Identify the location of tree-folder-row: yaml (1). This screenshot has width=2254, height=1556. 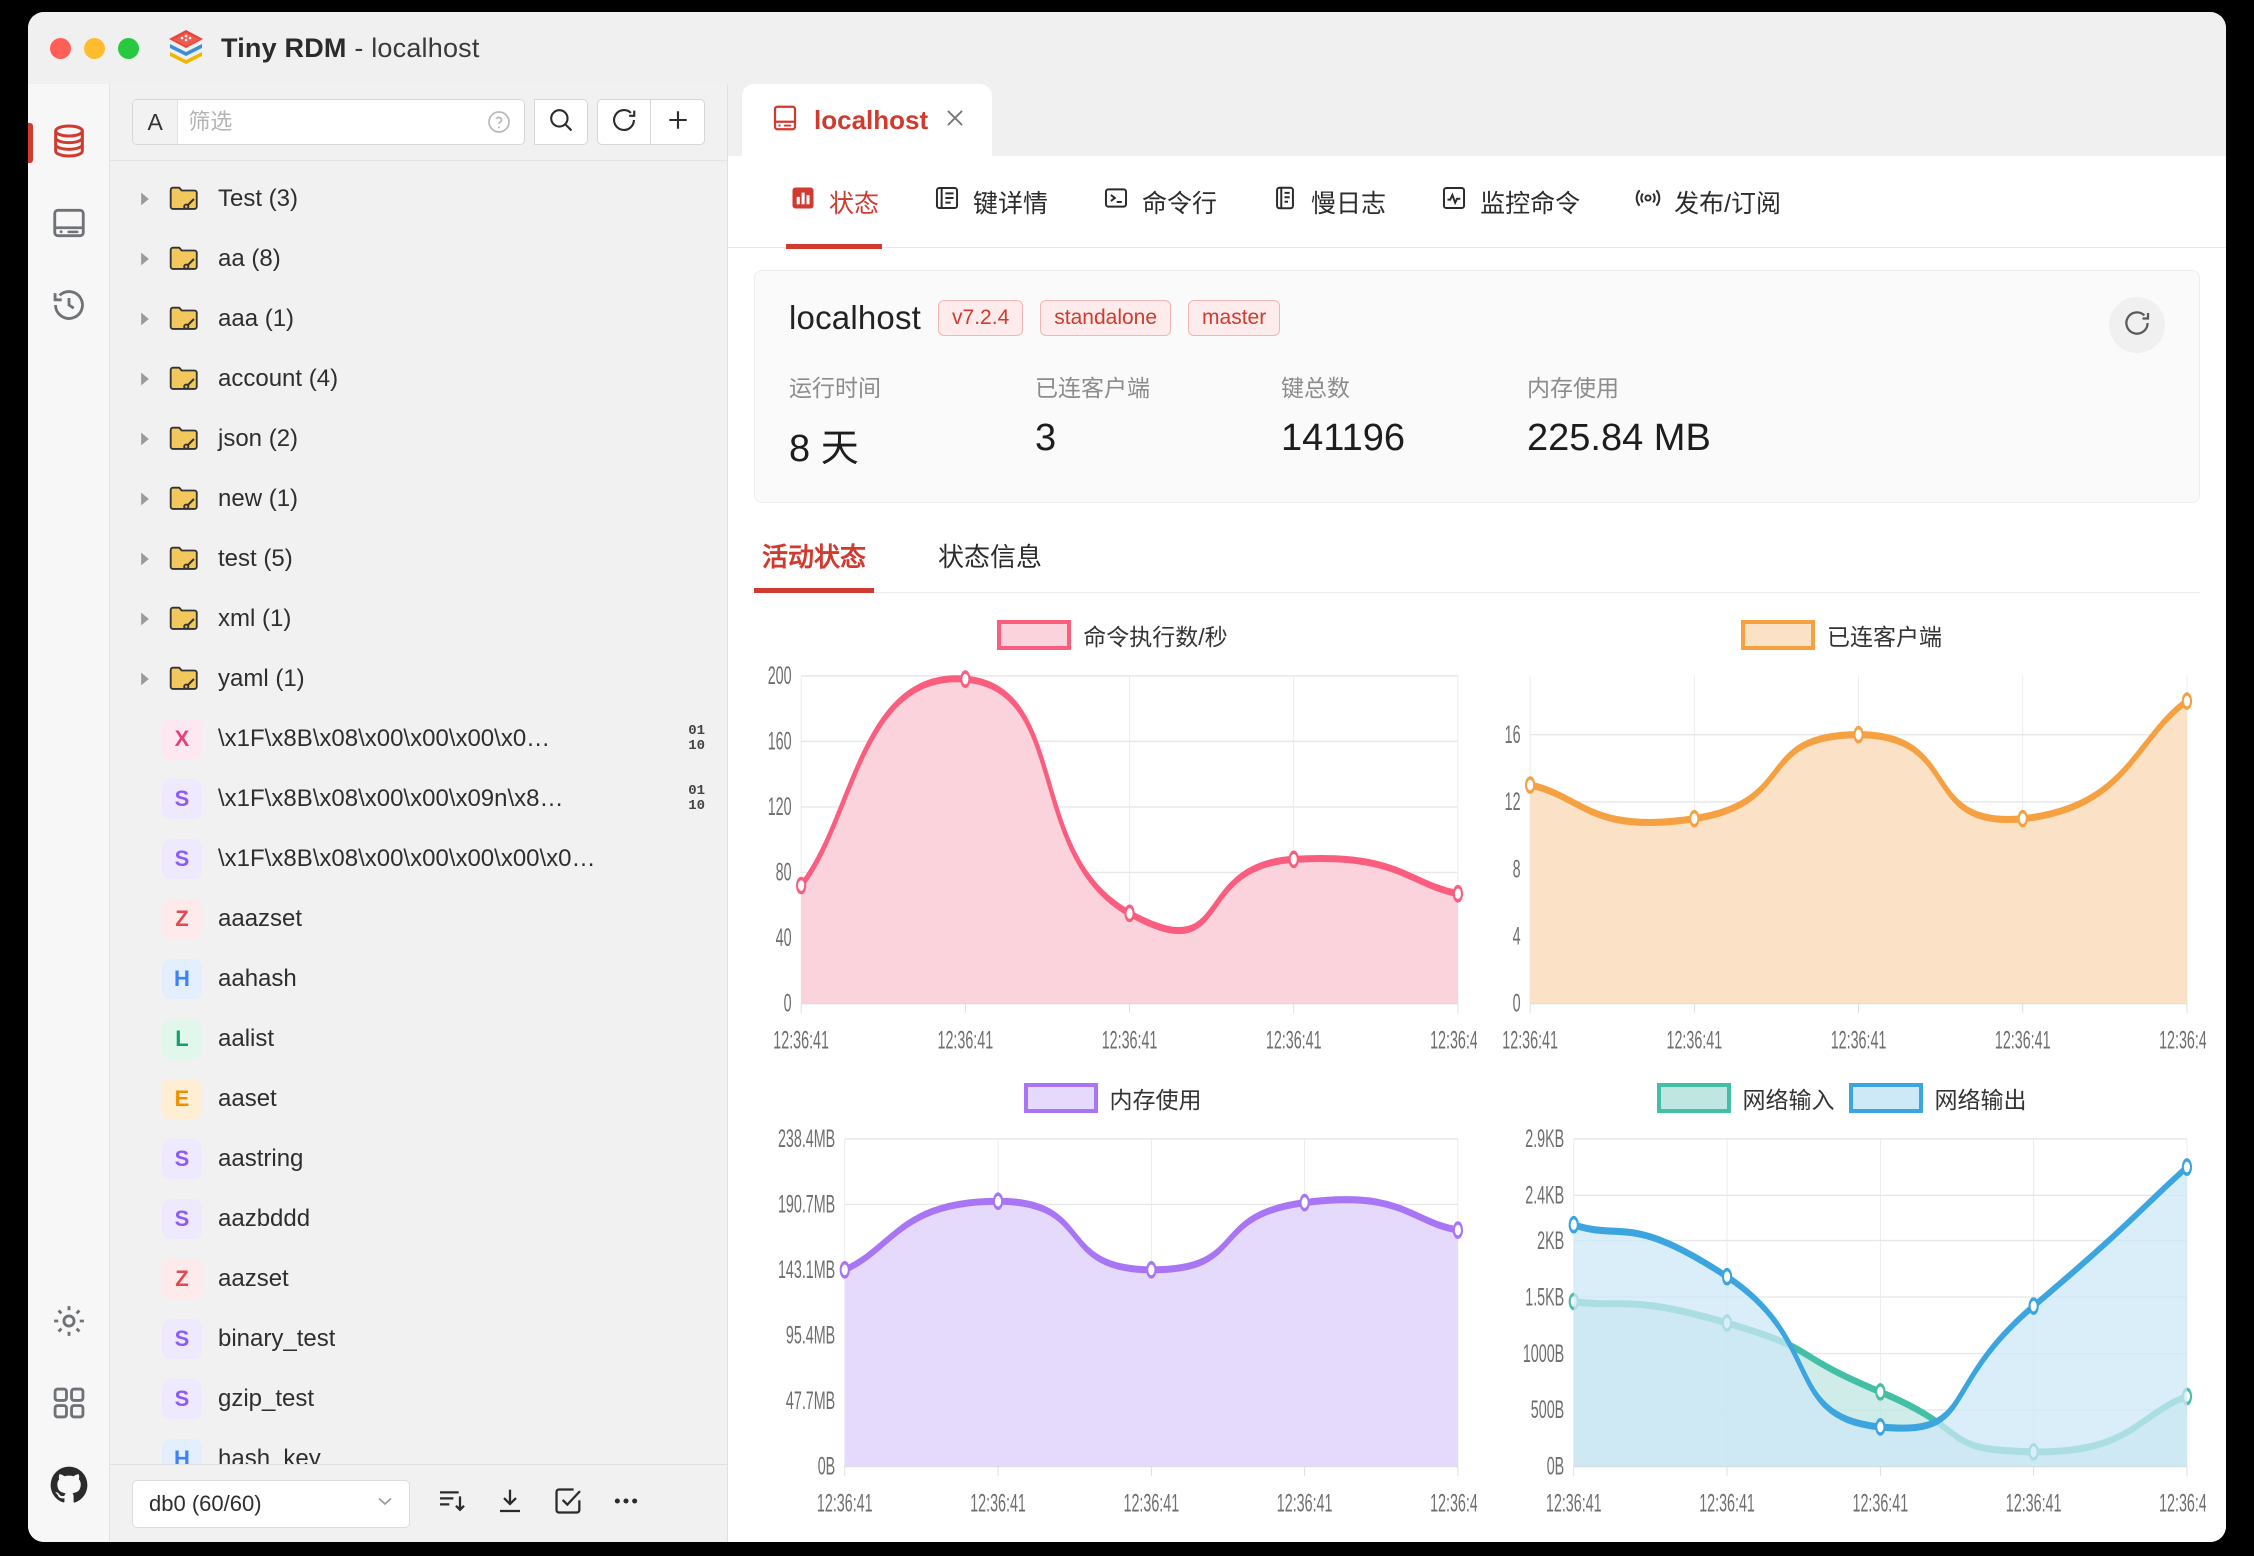
(418, 679).